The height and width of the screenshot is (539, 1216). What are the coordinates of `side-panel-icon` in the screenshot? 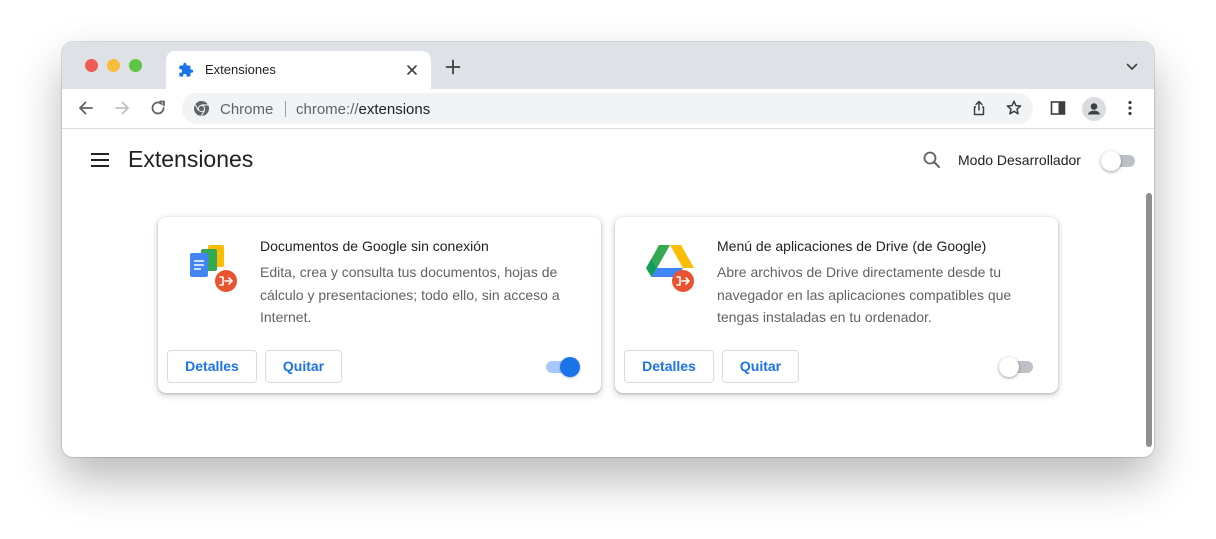 It's located at (1058, 108).